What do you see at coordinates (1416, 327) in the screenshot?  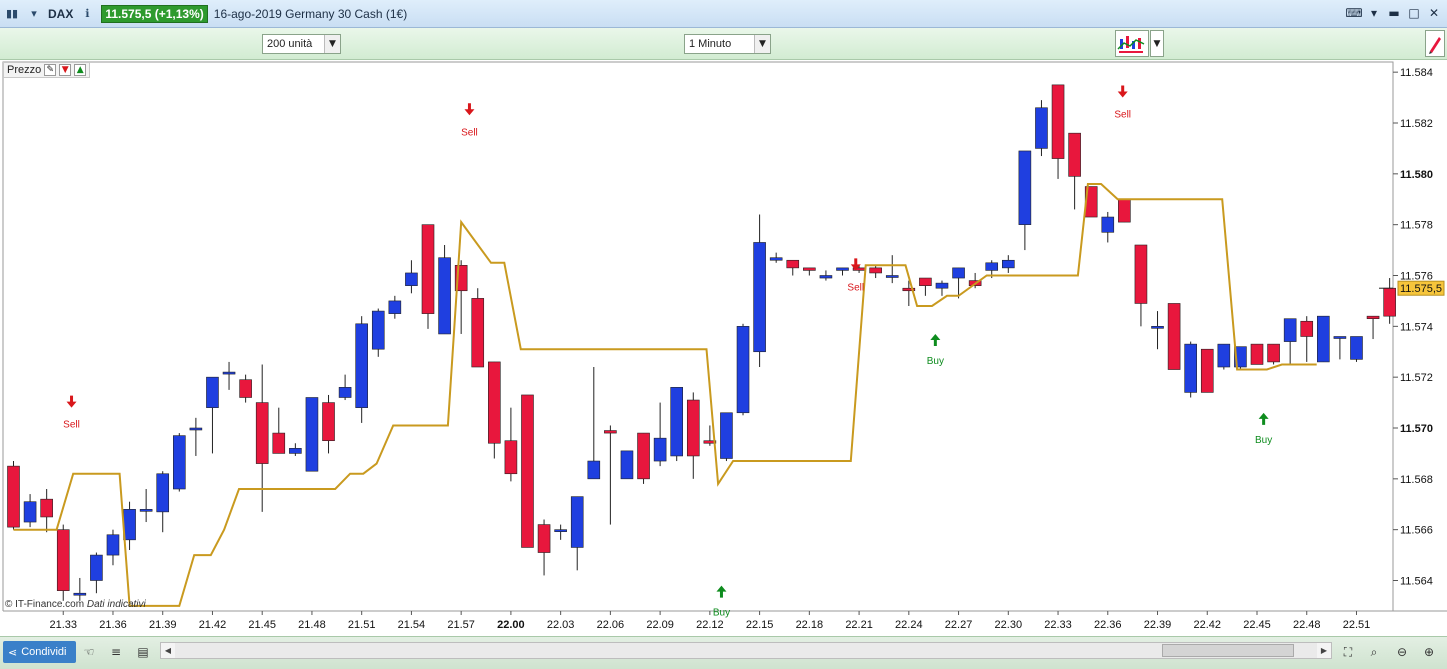 I see `y-tick-label: 11.574` at bounding box center [1416, 327].